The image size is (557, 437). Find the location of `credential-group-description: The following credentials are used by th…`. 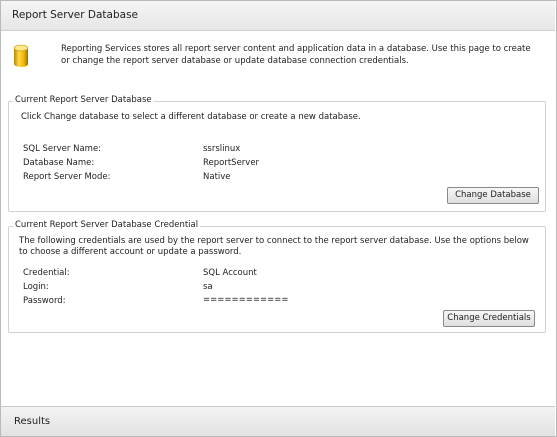

credential-group-description: The following credentials are used by th… is located at coordinates (274, 246).